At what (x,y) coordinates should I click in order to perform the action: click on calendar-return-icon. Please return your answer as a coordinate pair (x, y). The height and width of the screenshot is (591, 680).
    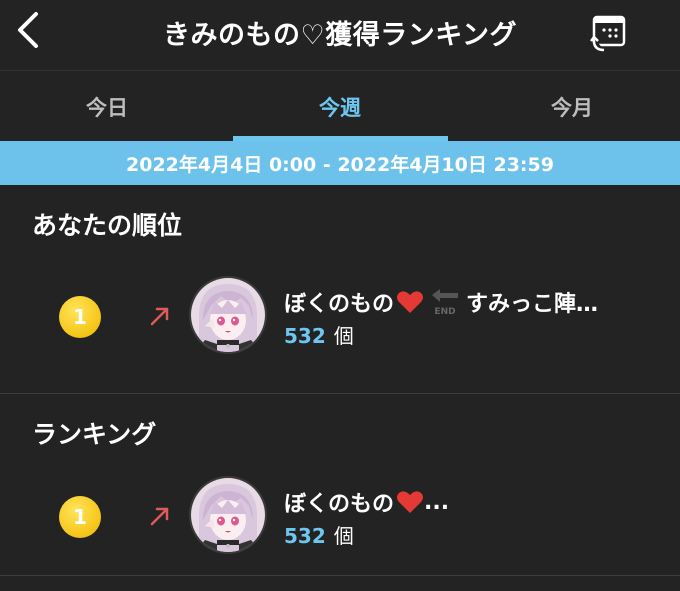
    Looking at the image, I should click on (608, 33).